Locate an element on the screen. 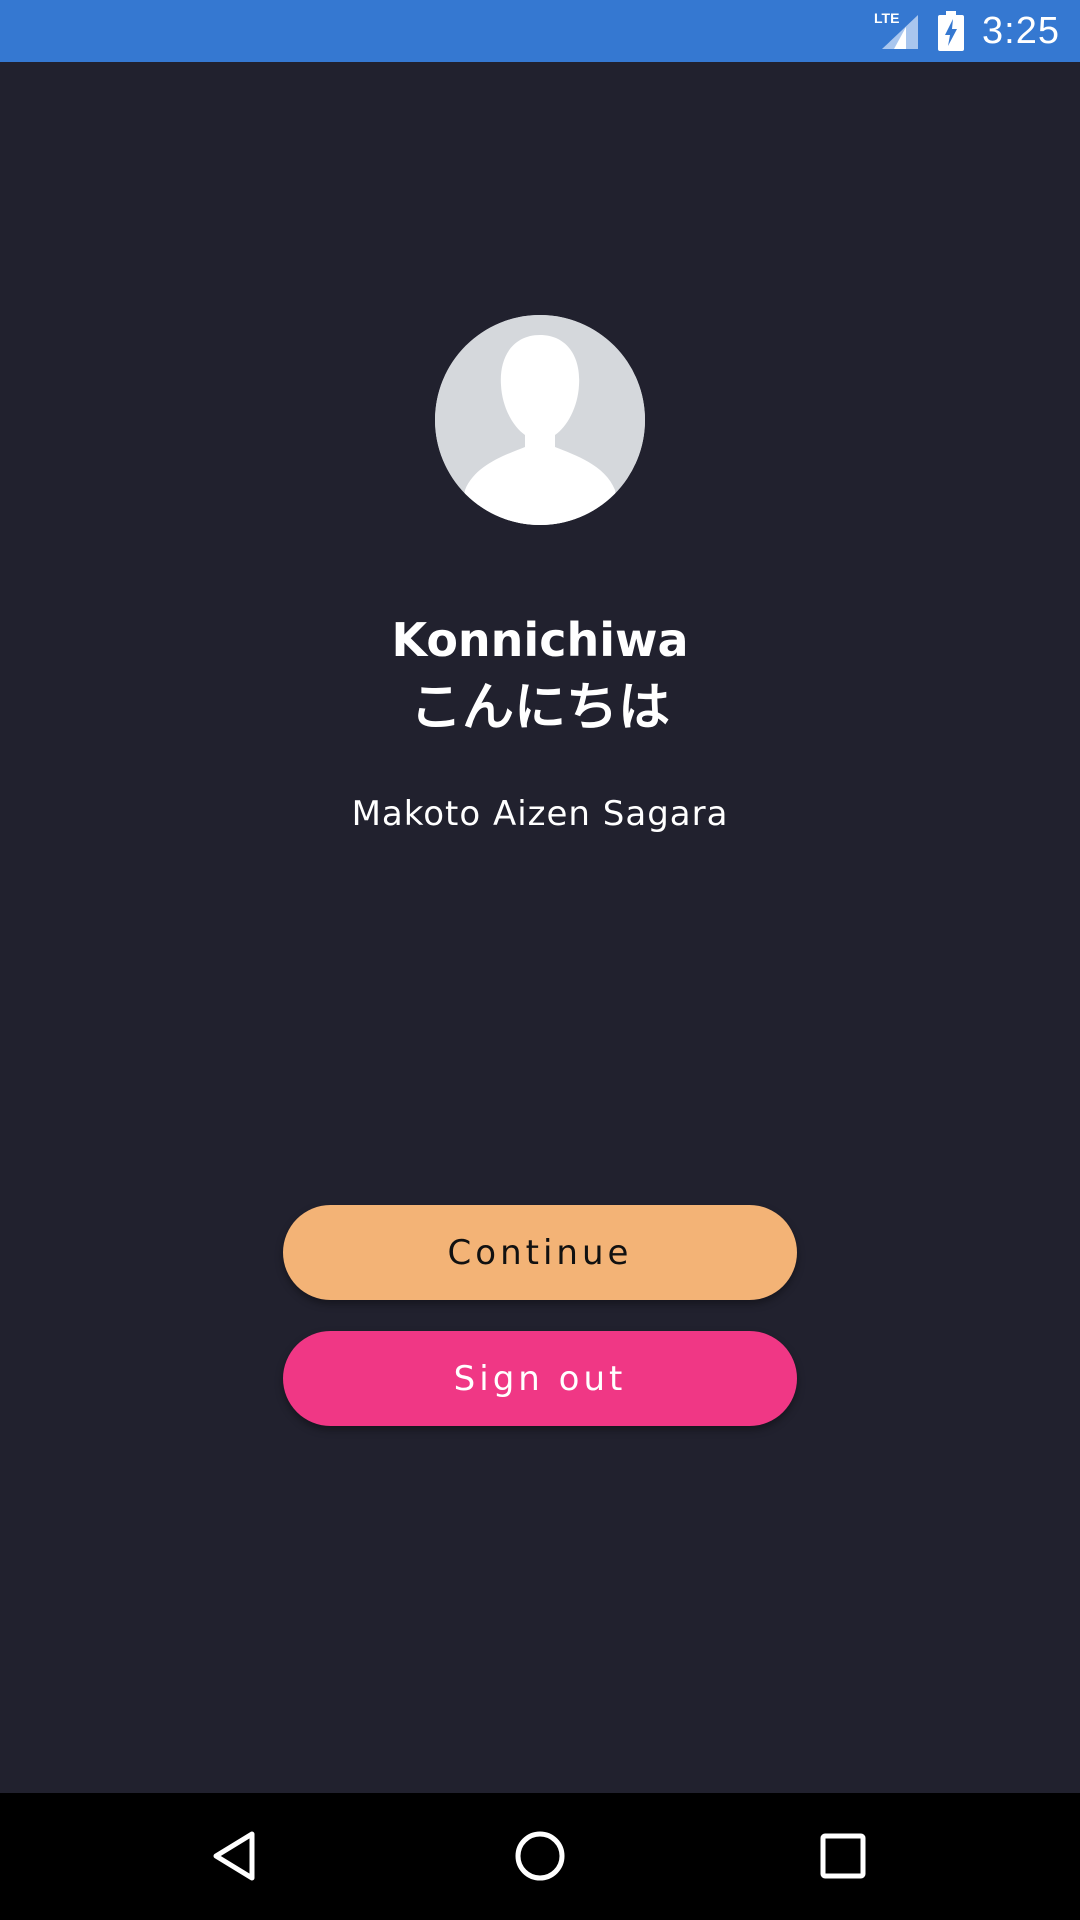  battery-charging-icon is located at coordinates (951, 31).